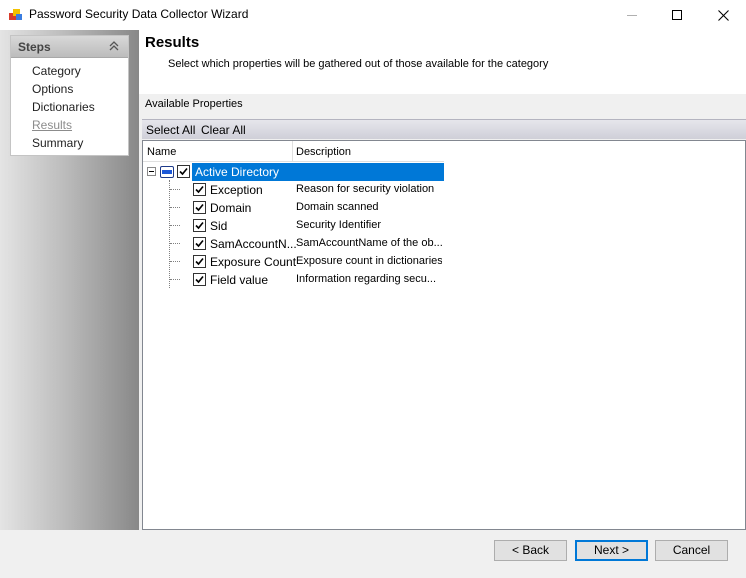  What do you see at coordinates (34, 47) in the screenshot?
I see `steps-title: Steps` at bounding box center [34, 47].